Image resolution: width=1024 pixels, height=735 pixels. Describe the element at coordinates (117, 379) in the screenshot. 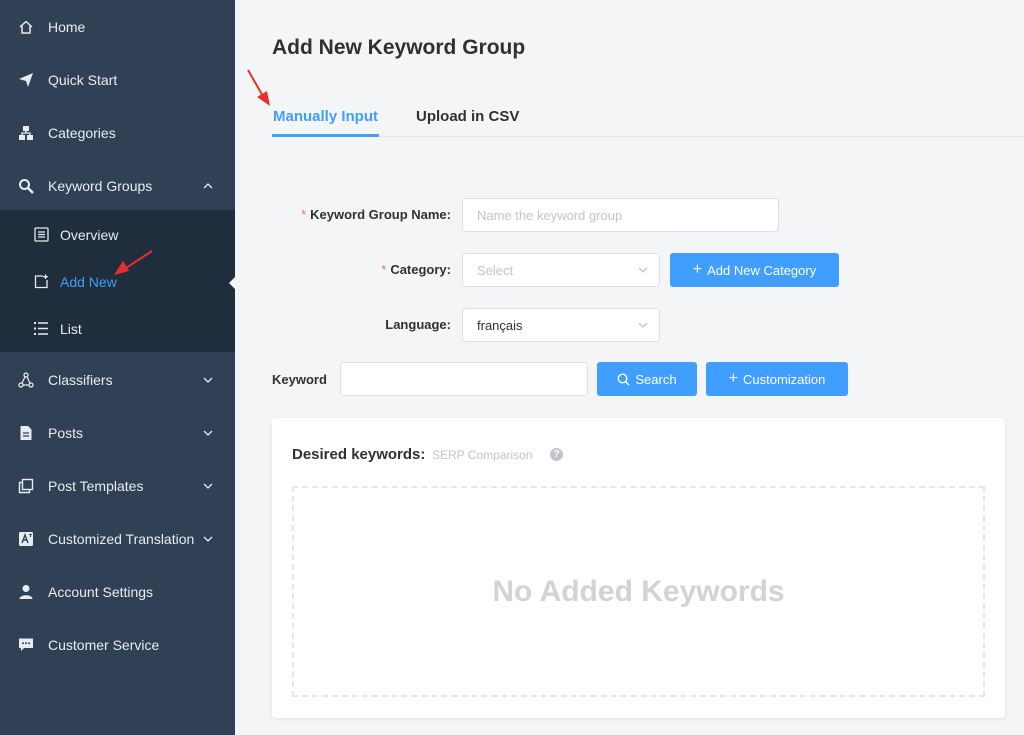

I see `nav-item-classifiers: Classifiers` at that location.